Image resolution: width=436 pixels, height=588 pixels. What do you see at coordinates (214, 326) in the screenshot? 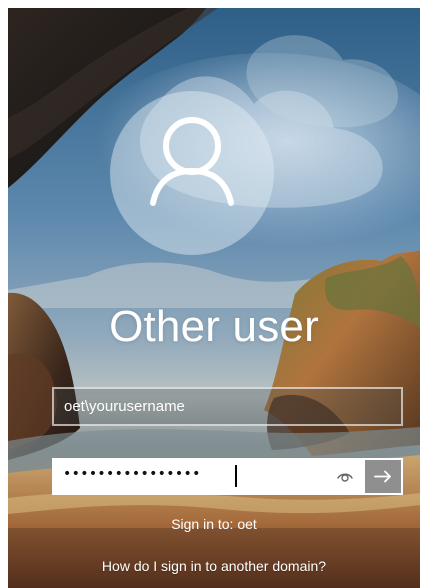
I see `user-display-name: Other user` at bounding box center [214, 326].